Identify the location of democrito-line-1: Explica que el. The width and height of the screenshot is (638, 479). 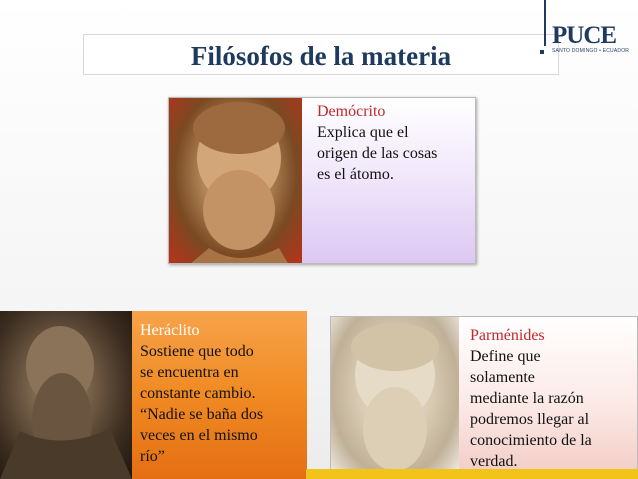
(363, 132).